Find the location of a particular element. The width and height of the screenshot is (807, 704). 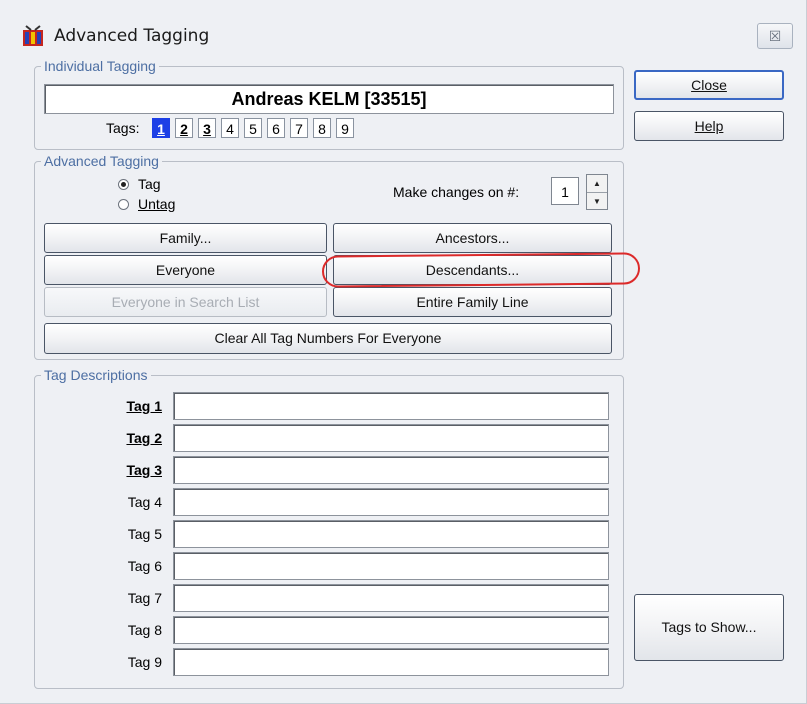

help-button-label: Help is located at coordinates (709, 126).